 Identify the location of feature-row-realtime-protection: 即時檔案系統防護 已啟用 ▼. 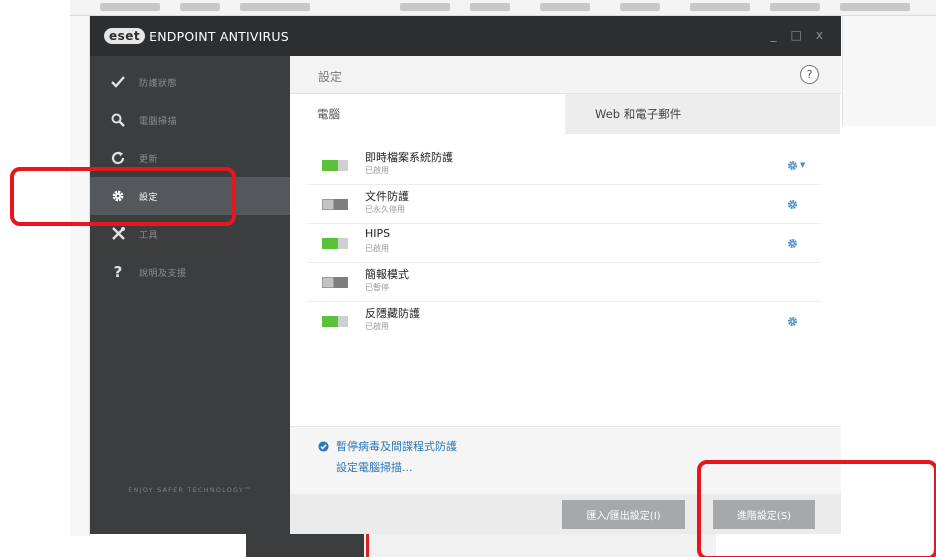
(564, 165).